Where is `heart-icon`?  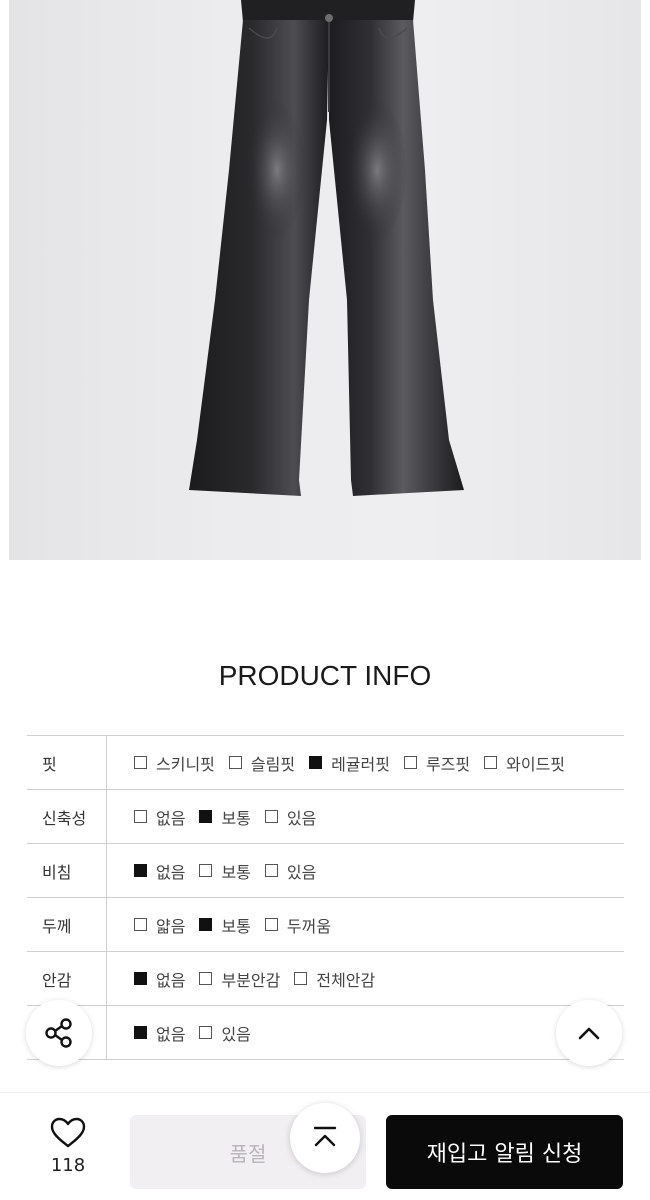
heart-icon is located at coordinates (68, 1132).